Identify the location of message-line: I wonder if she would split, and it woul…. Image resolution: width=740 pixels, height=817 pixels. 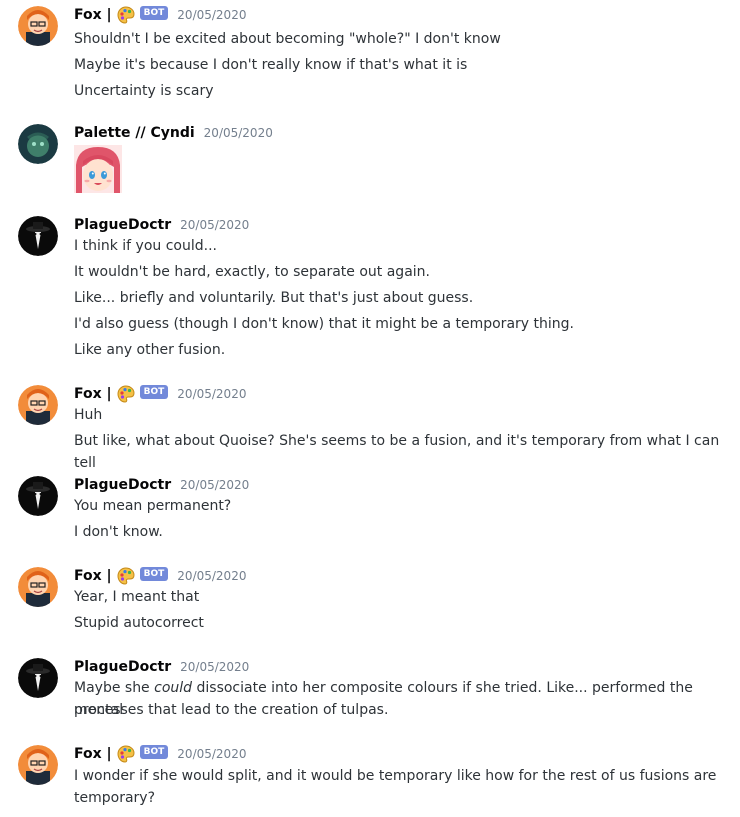
(395, 776).